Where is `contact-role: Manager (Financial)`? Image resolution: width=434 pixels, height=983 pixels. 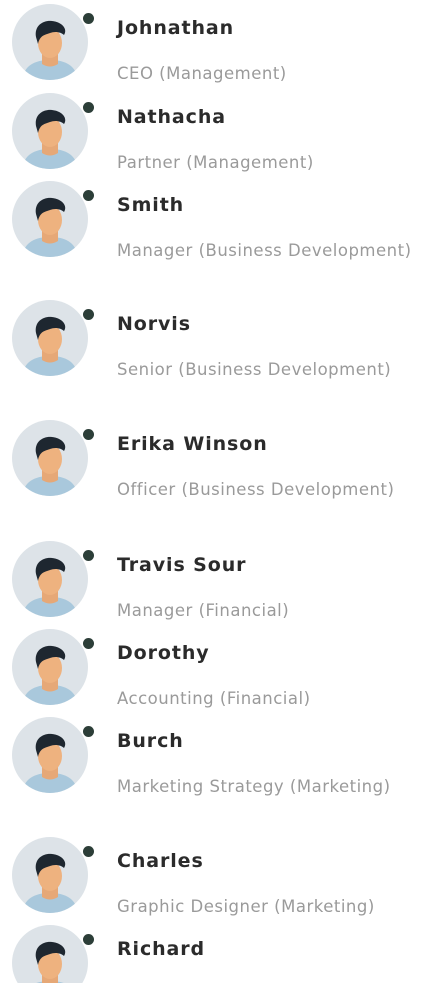 contact-role: Manager (Financial) is located at coordinates (203, 610).